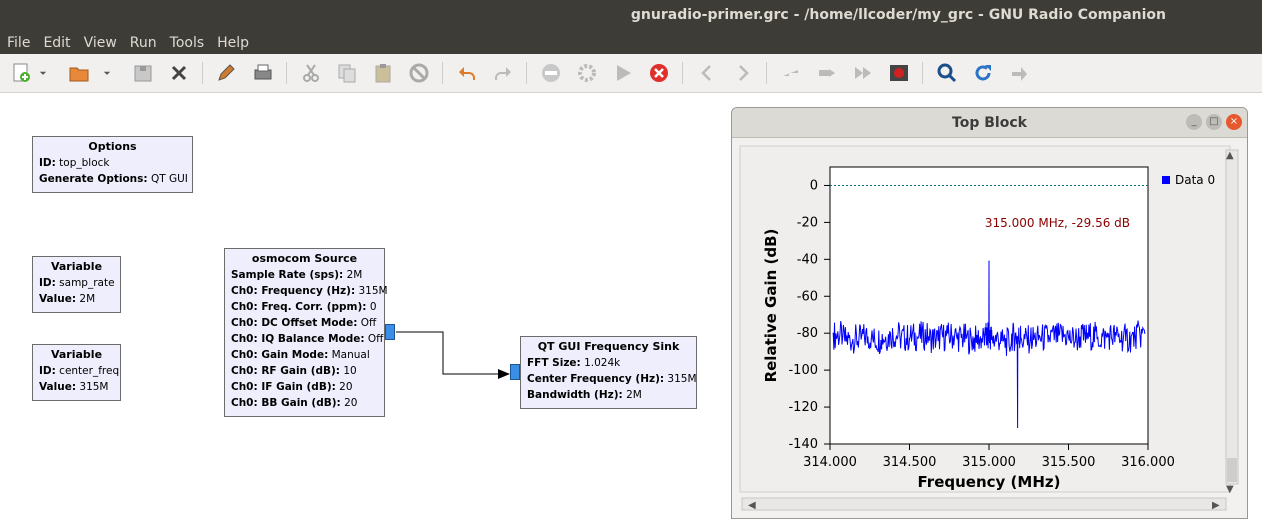 This screenshot has width=1262, height=532. What do you see at coordinates (1069, 462) in the screenshot?
I see `x-tick-label: 315.500` at bounding box center [1069, 462].